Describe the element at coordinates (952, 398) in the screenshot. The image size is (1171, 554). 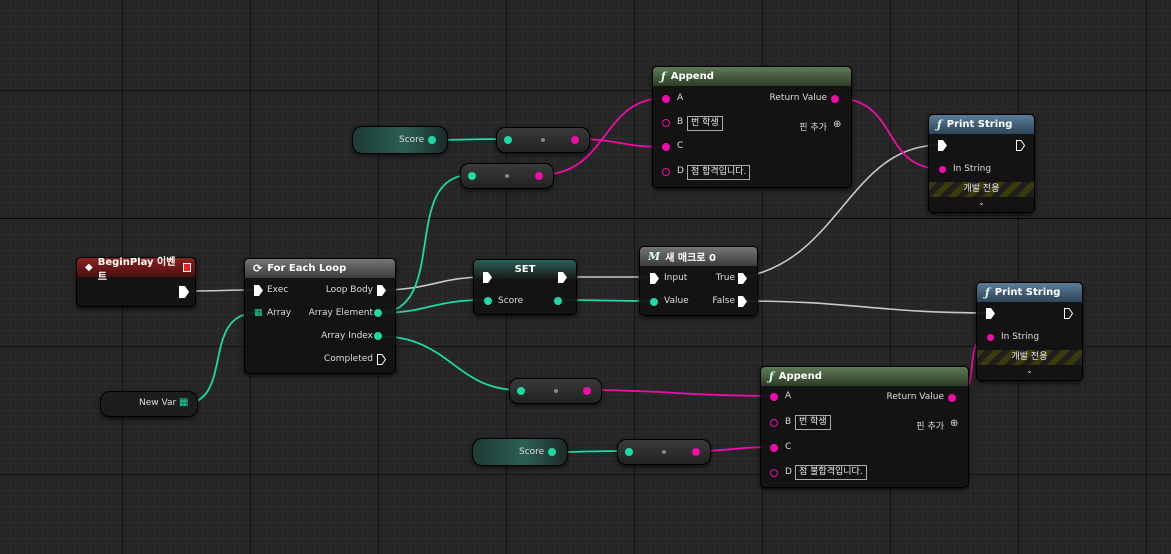
I see `append-bottom-return-pin` at that location.